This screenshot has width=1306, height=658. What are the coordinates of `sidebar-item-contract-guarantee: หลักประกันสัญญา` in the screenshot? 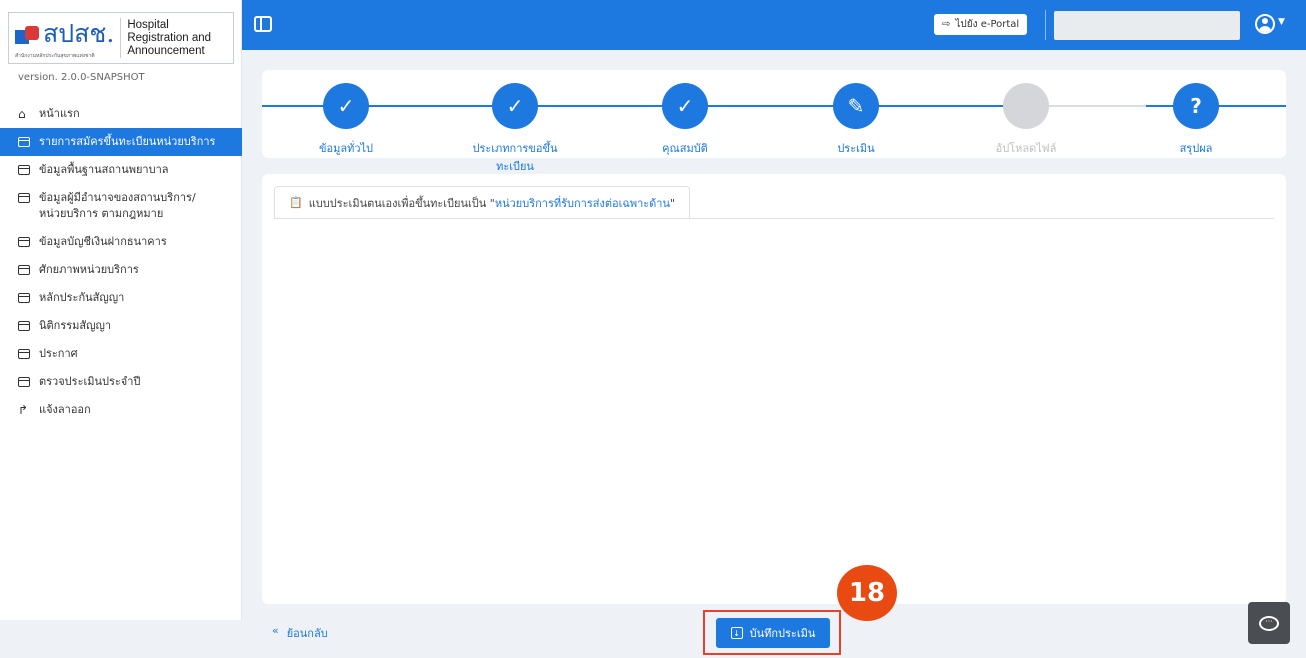 It's located at (121, 298).